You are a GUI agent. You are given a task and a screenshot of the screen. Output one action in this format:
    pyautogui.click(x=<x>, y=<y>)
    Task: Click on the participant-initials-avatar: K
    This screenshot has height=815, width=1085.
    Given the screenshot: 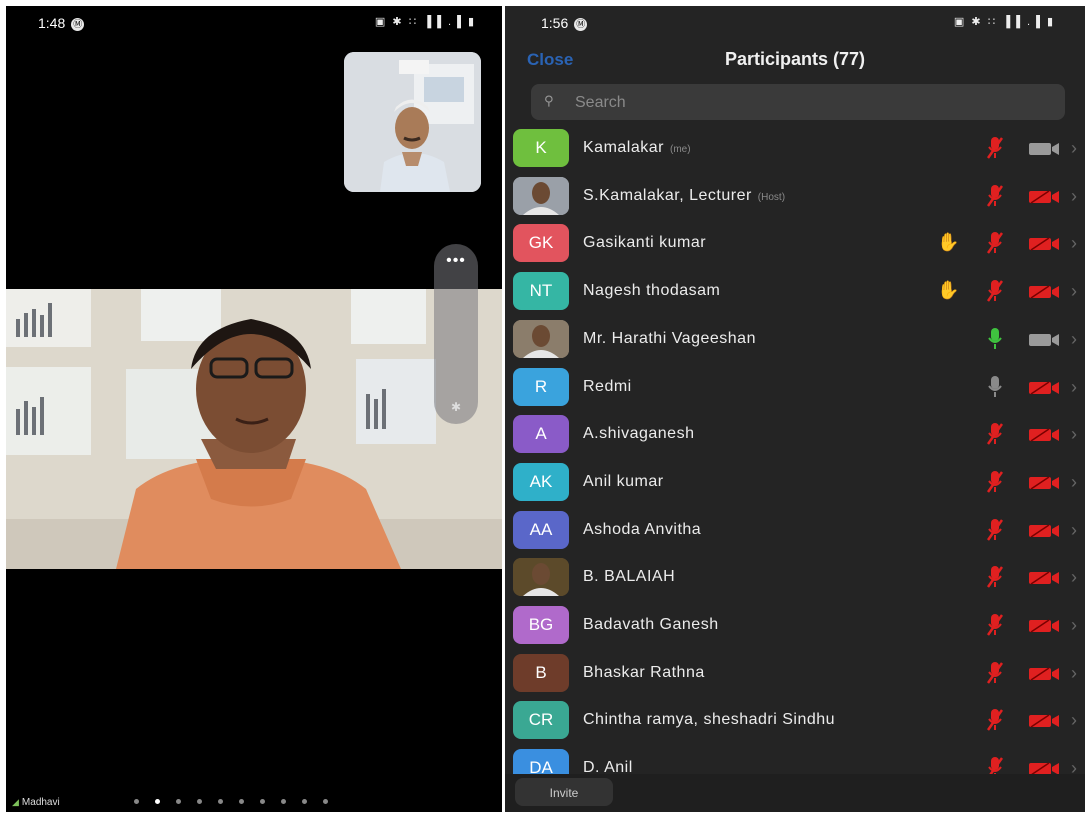 What is the action you would take?
    pyautogui.click(x=541, y=148)
    